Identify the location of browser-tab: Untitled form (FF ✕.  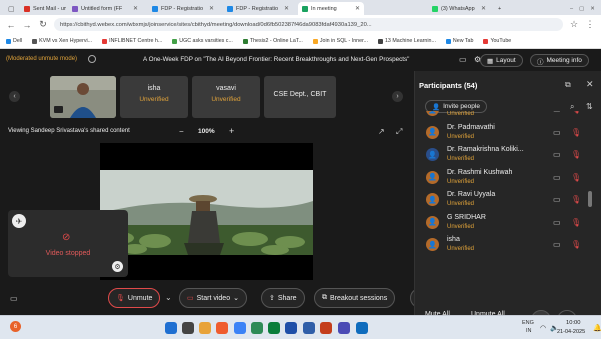
(105, 8).